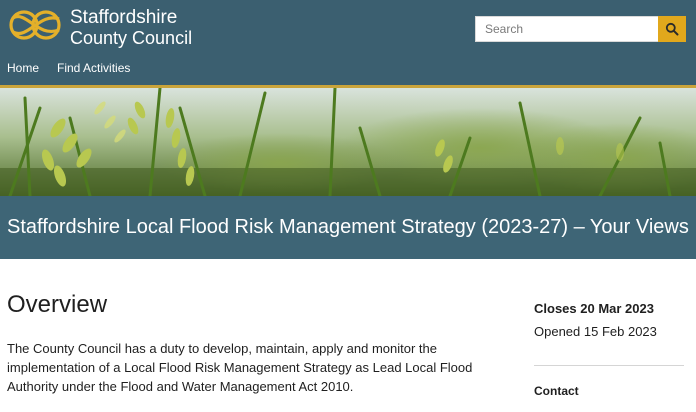  Describe the element at coordinates (609, 365) in the screenshot. I see `sidebar-divider` at that location.